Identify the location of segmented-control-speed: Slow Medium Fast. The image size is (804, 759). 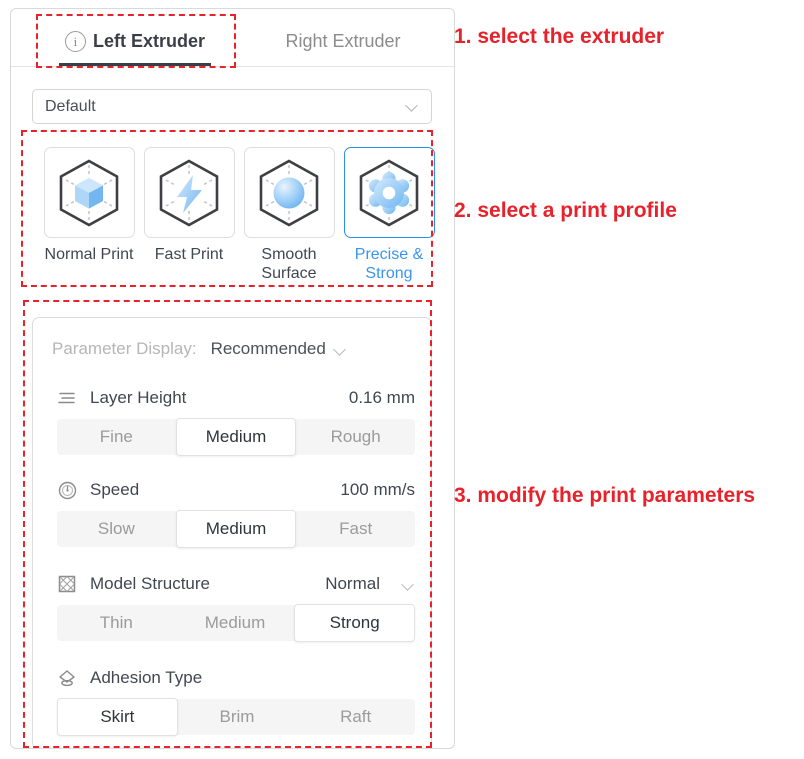
(236, 529).